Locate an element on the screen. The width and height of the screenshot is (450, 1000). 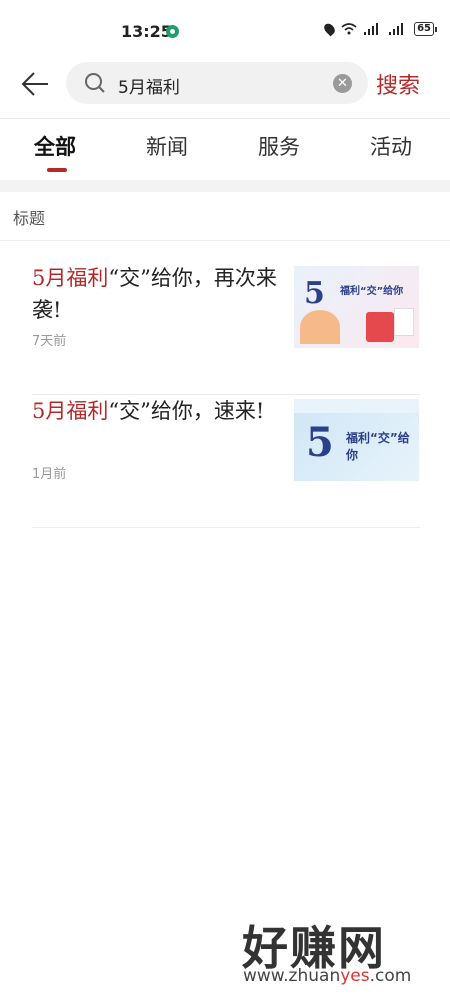
search-button: 搜索 is located at coordinates (398, 84).